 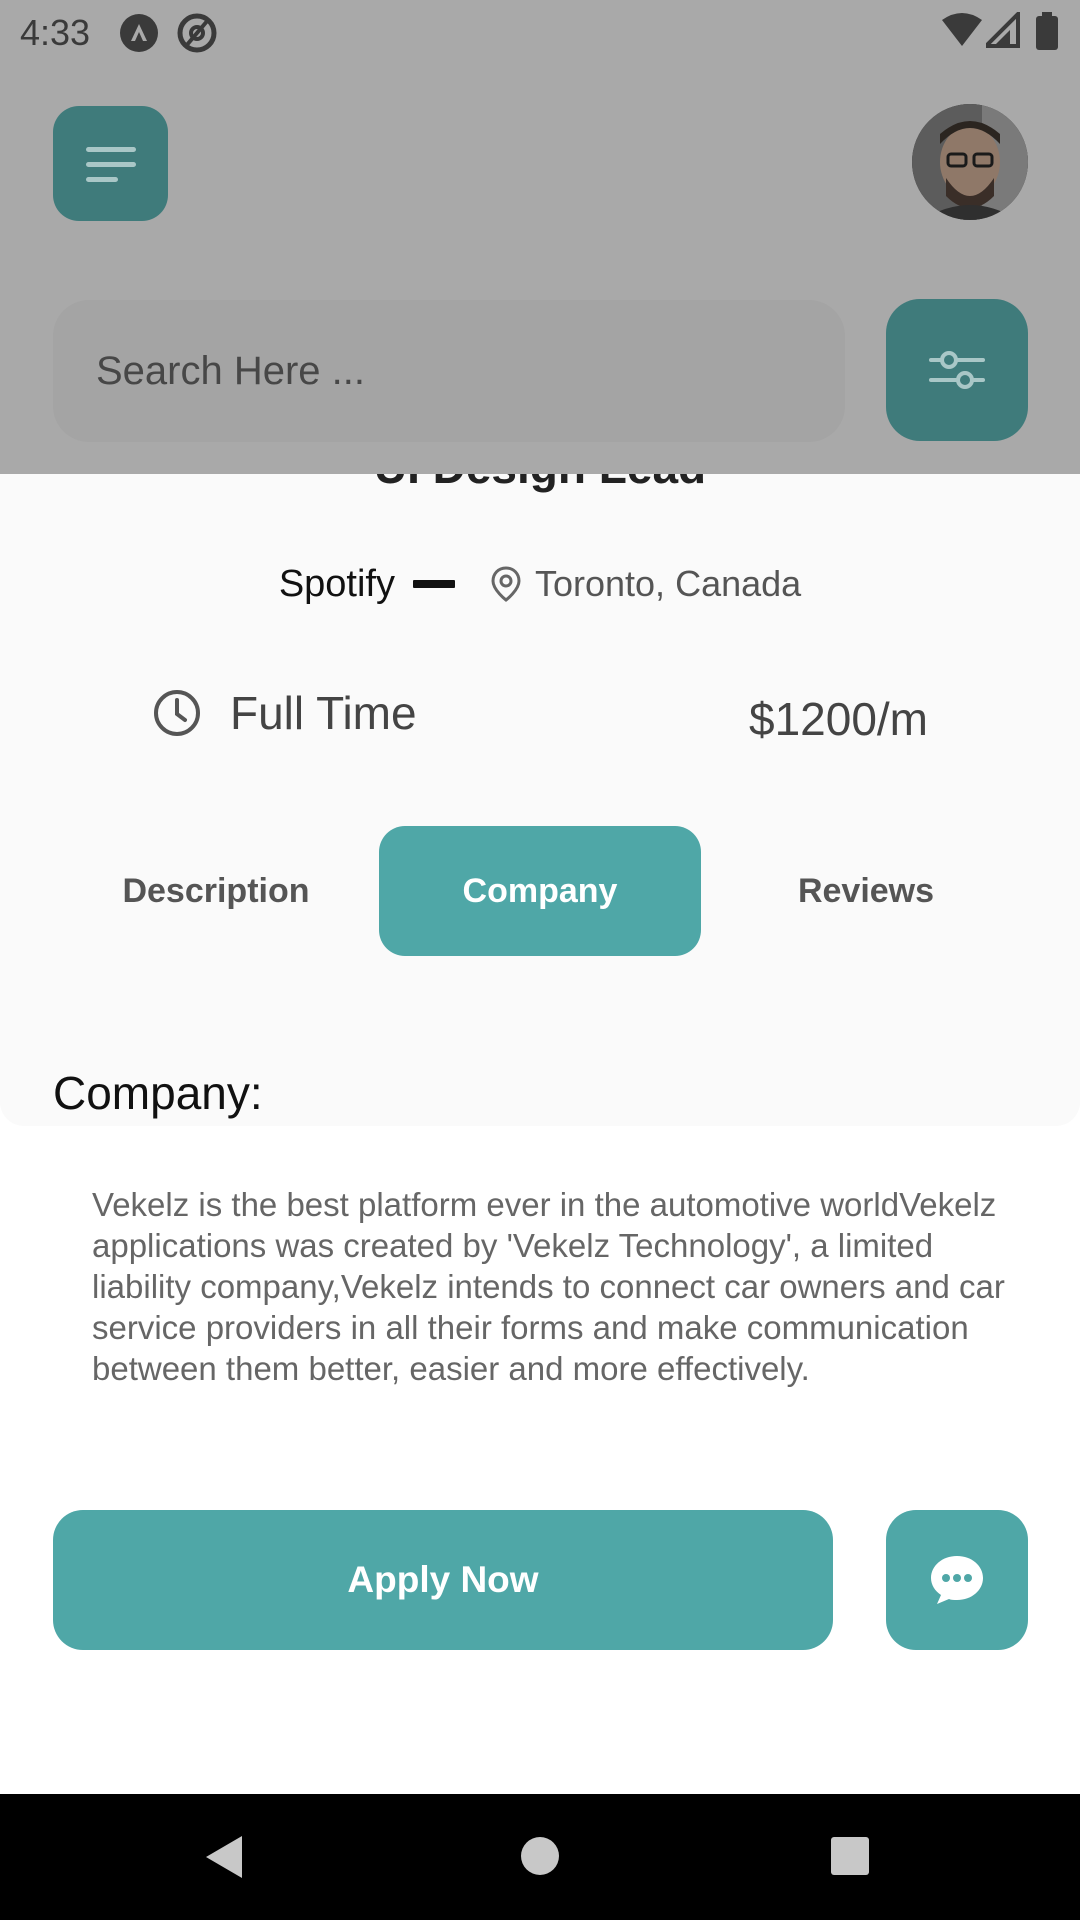 I want to click on back-icon, so click(x=224, y=1857).